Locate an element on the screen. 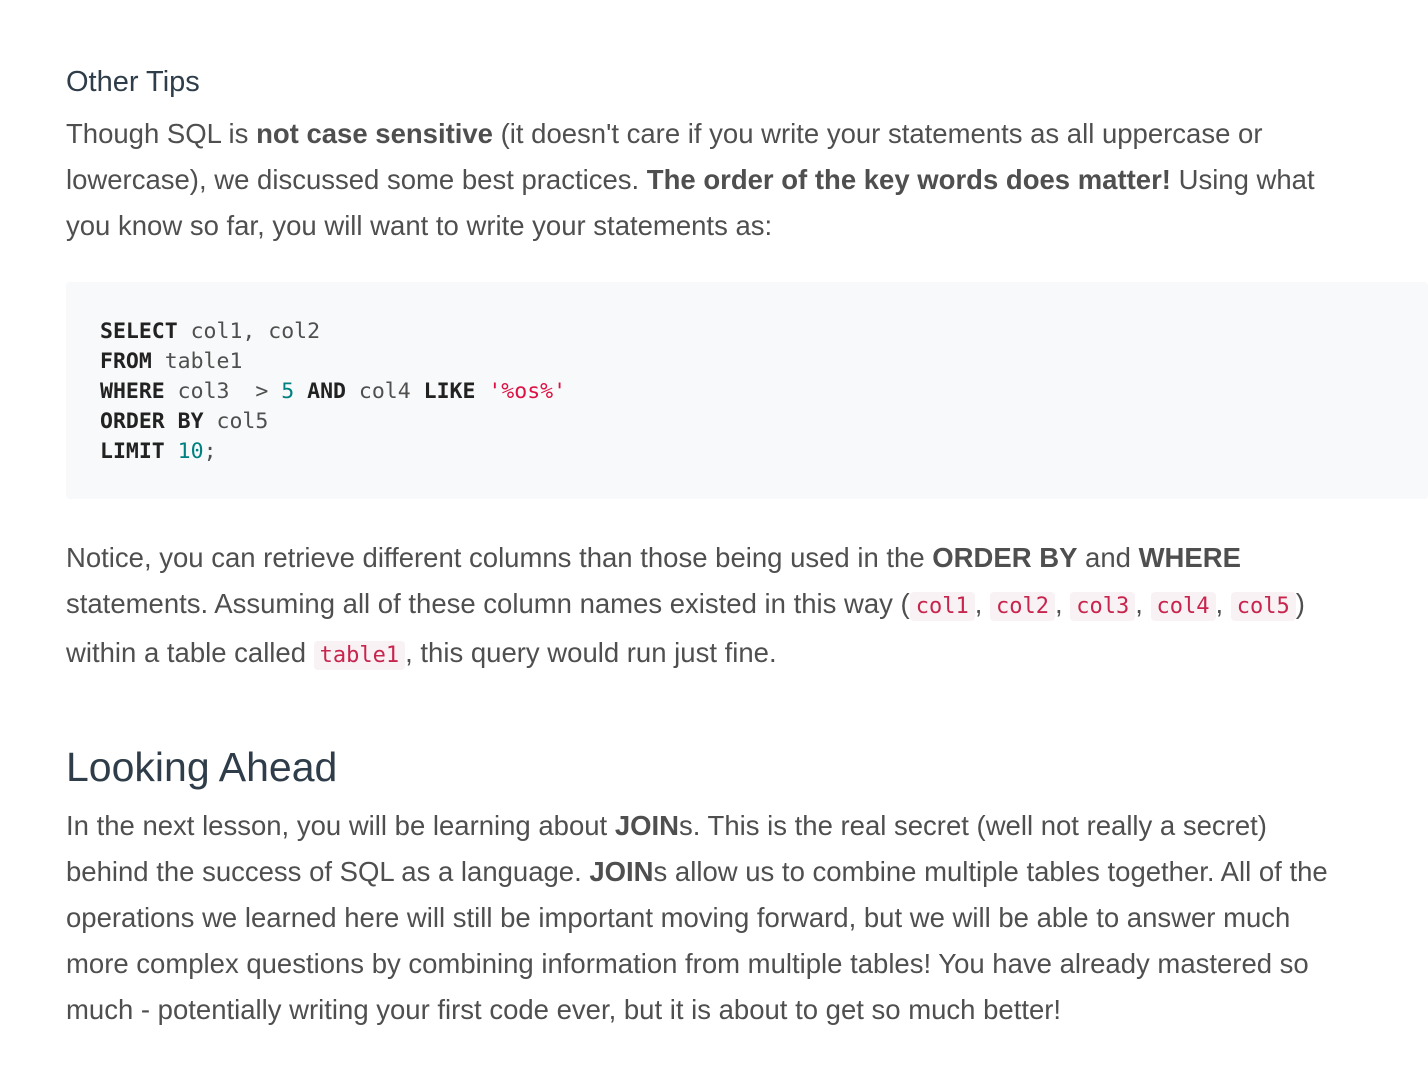  inline-code: col1 is located at coordinates (942, 606).